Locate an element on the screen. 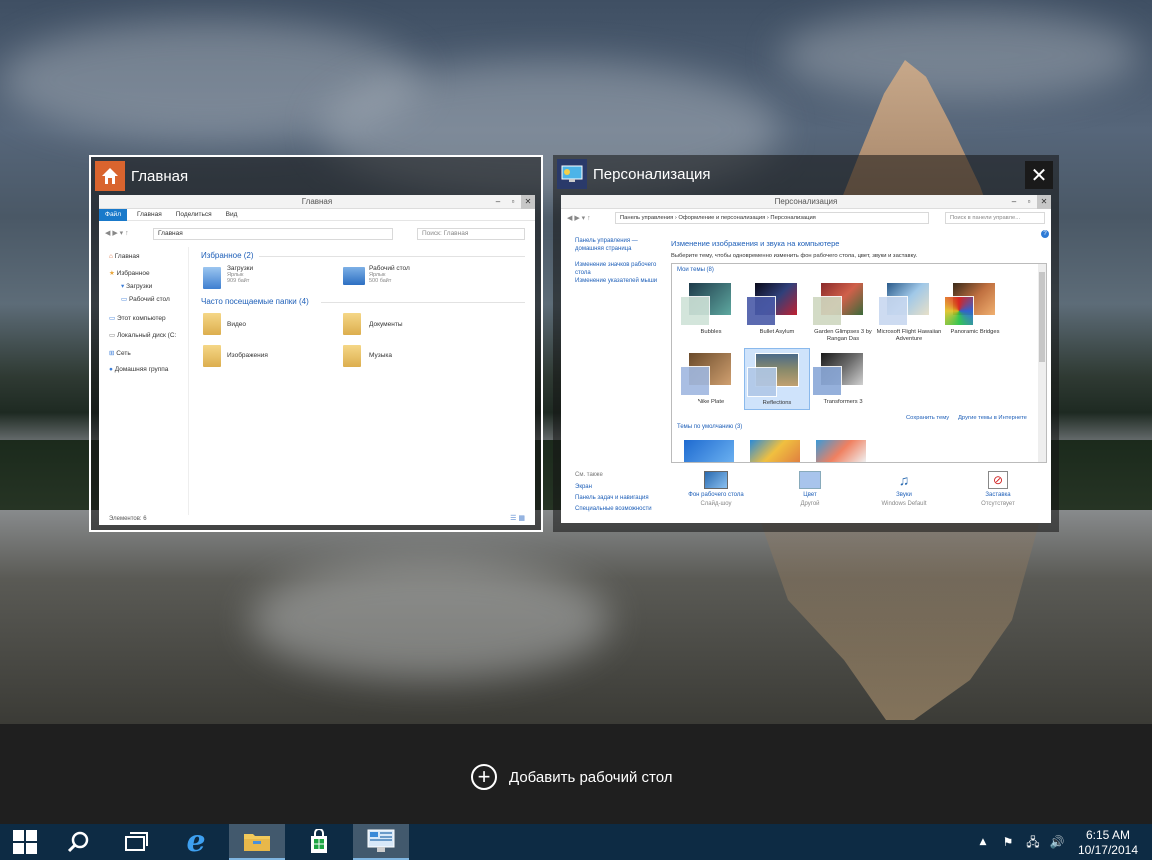 The image size is (1152, 860). view-toggle-icons: ☰ ▦ is located at coordinates (517, 518).